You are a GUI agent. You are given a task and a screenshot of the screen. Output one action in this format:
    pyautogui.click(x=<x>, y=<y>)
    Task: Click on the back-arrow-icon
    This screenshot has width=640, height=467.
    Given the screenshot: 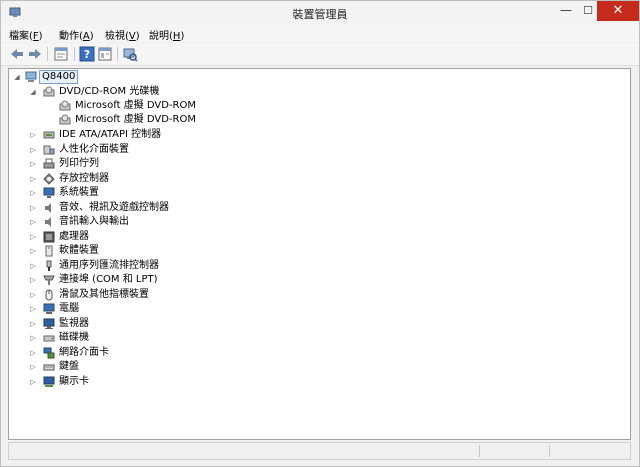 What is the action you would take?
    pyautogui.click(x=17, y=54)
    